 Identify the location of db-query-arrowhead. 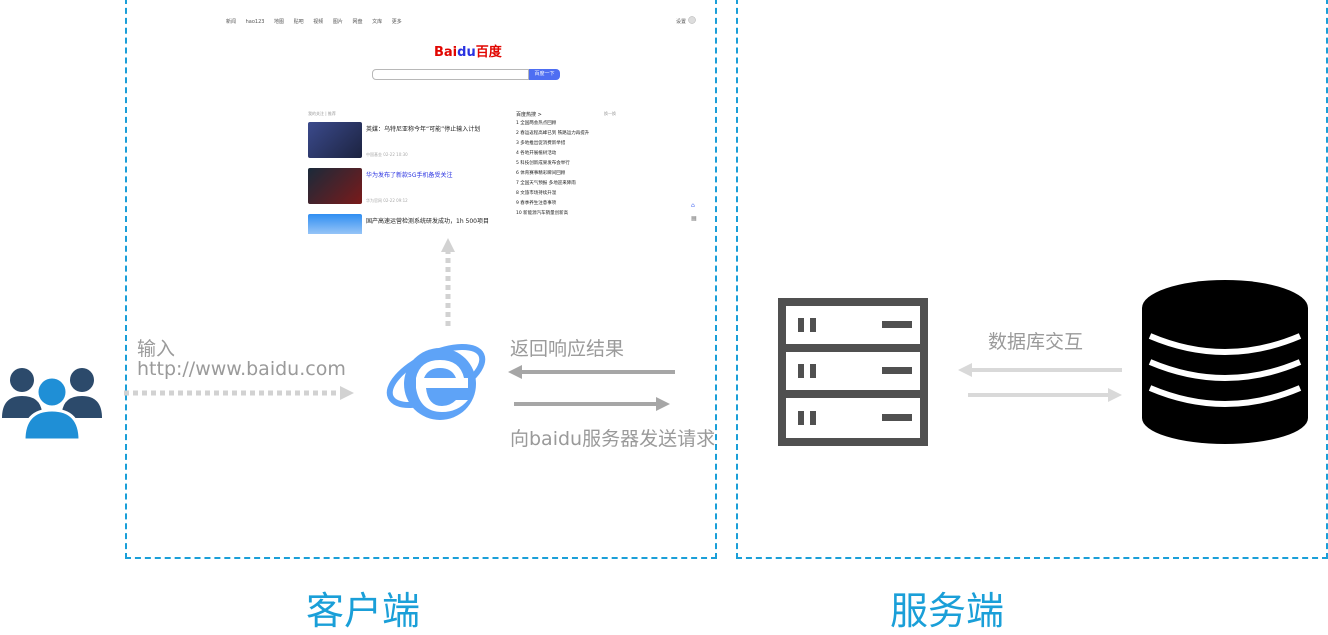
(1115, 395).